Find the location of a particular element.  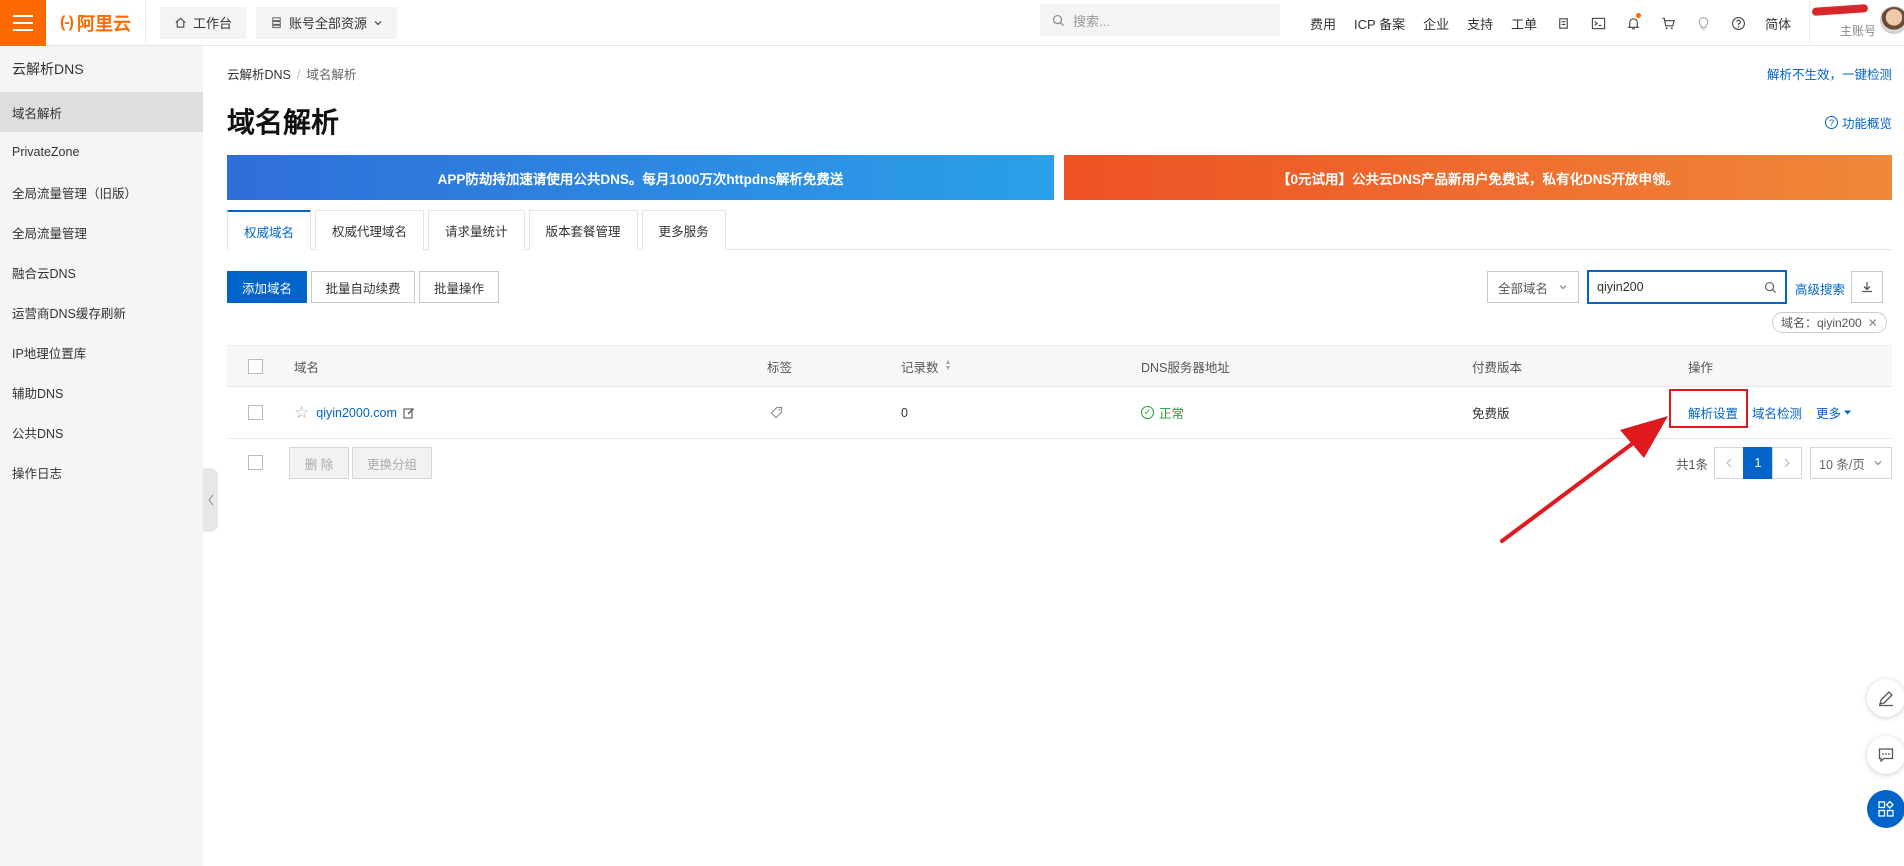

tab-authoritative-domains: 权威域名 is located at coordinates (269, 230).